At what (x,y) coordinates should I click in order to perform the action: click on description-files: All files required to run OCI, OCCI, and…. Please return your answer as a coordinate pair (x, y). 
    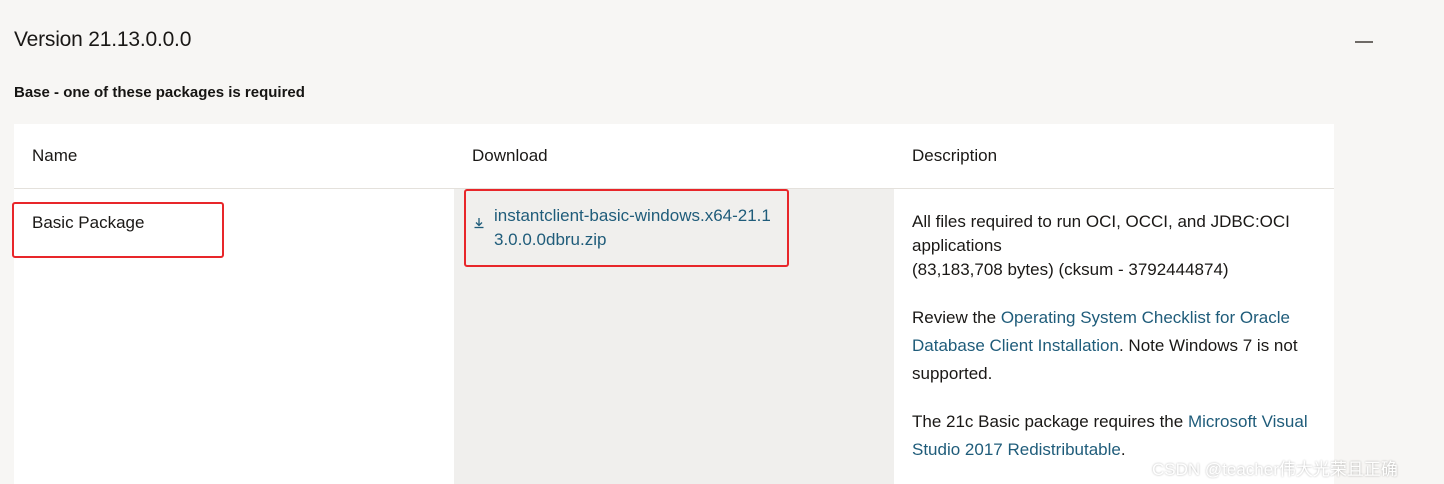
    Looking at the image, I should click on (1117, 246).